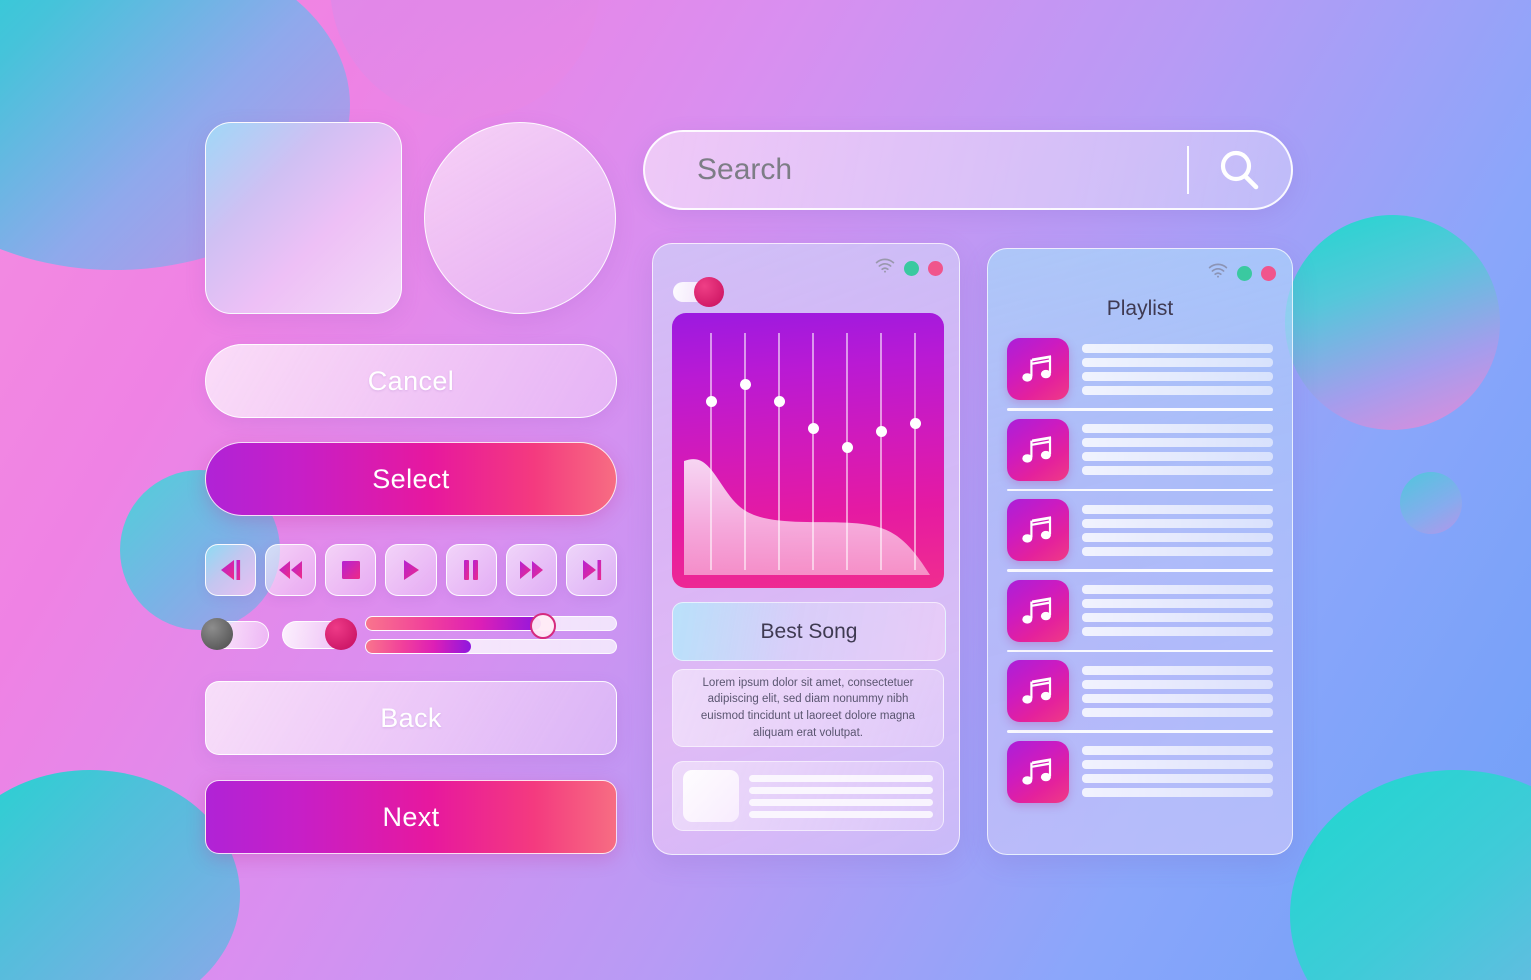 The height and width of the screenshot is (980, 1531). What do you see at coordinates (709, 292) in the screenshot?
I see `player-power-toggle-knob` at bounding box center [709, 292].